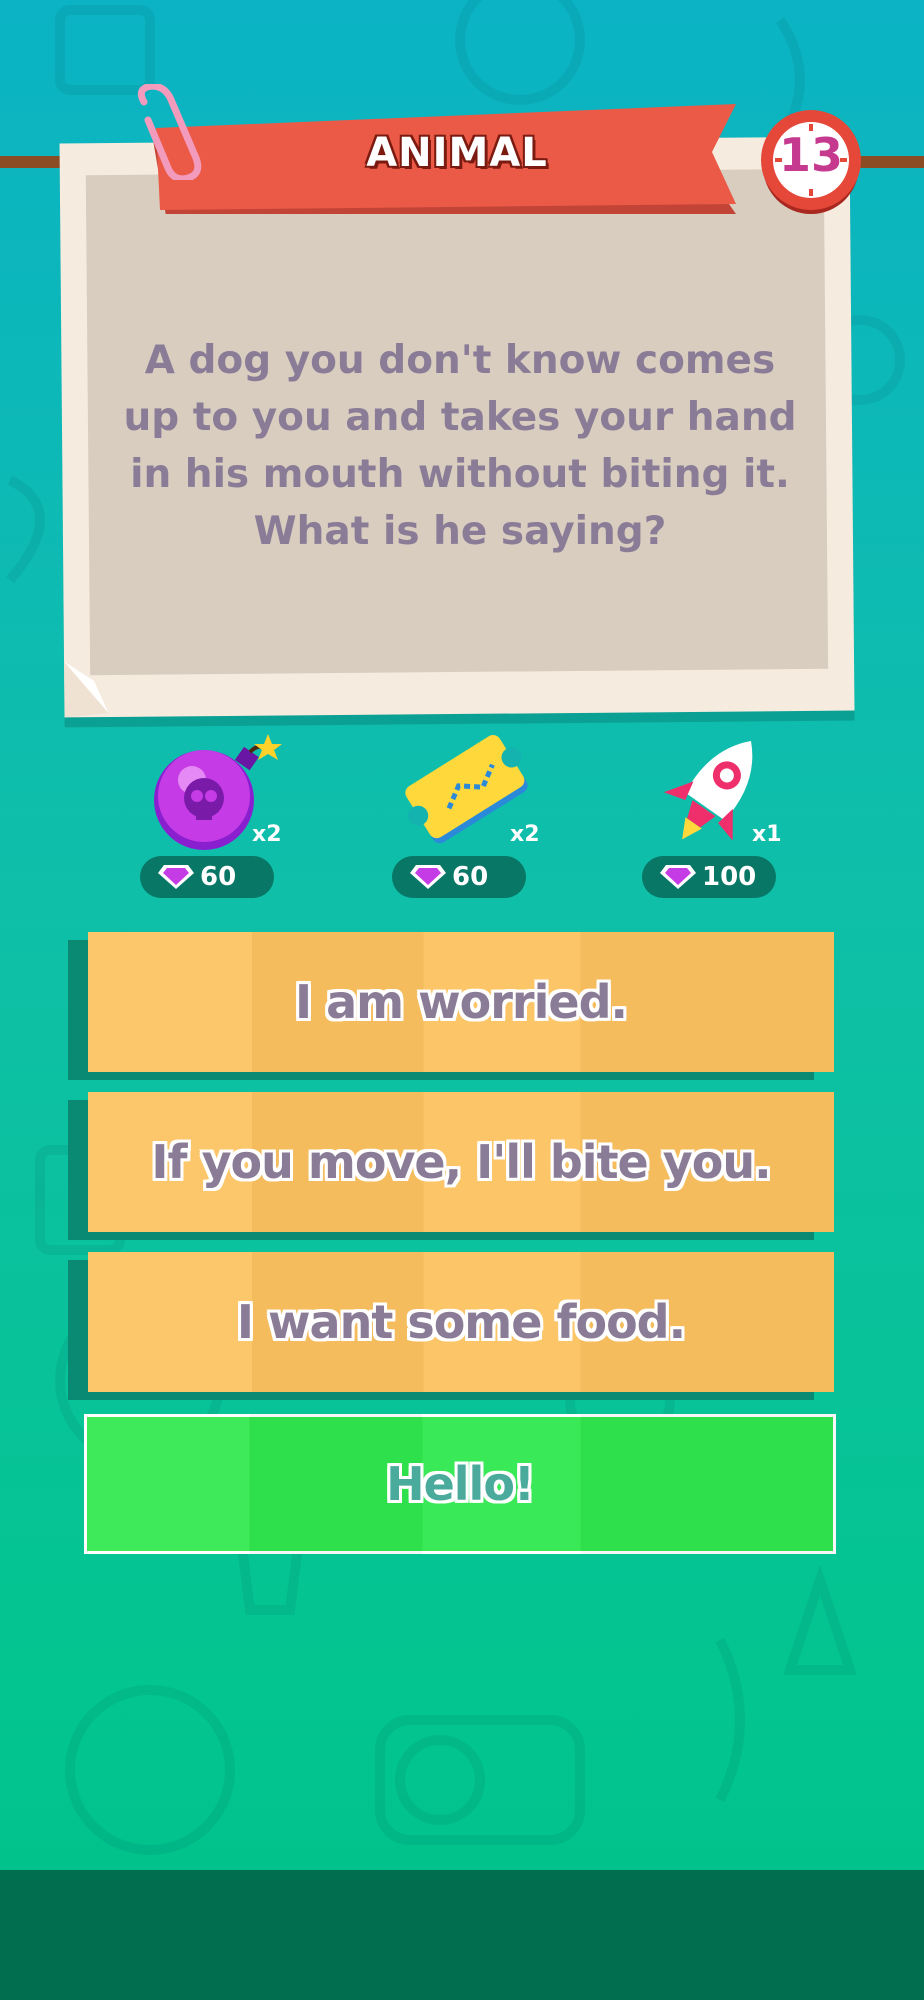 This screenshot has width=924, height=2000. Describe the element at coordinates (729, 877) in the screenshot. I see `powerup-rocket-price-value: 100` at that location.